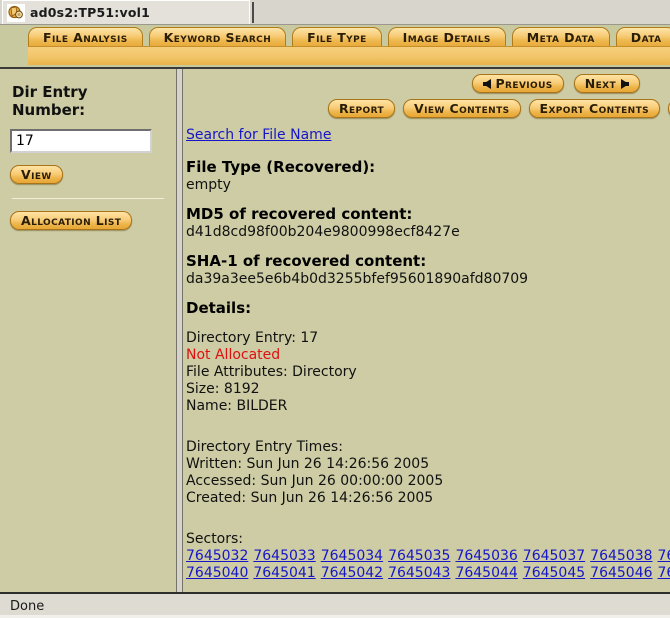 The width and height of the screenshot is (670, 618). What do you see at coordinates (215, 539) in the screenshot?
I see `sectors-heading: Sectors:` at bounding box center [215, 539].